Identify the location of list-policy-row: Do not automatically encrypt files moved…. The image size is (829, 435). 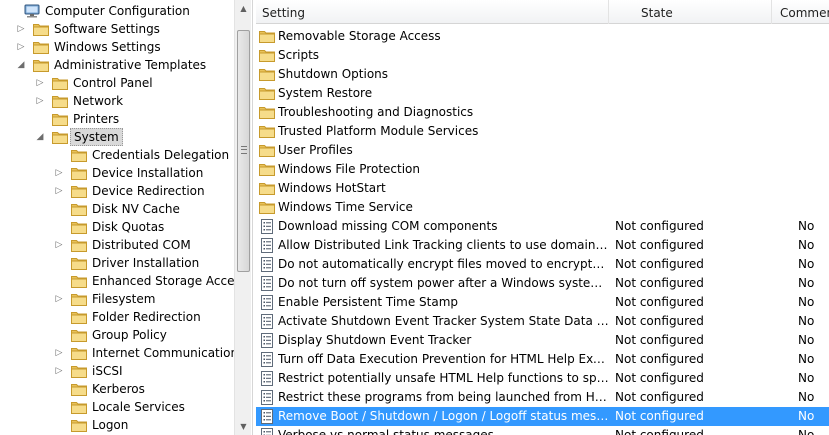
(542, 264).